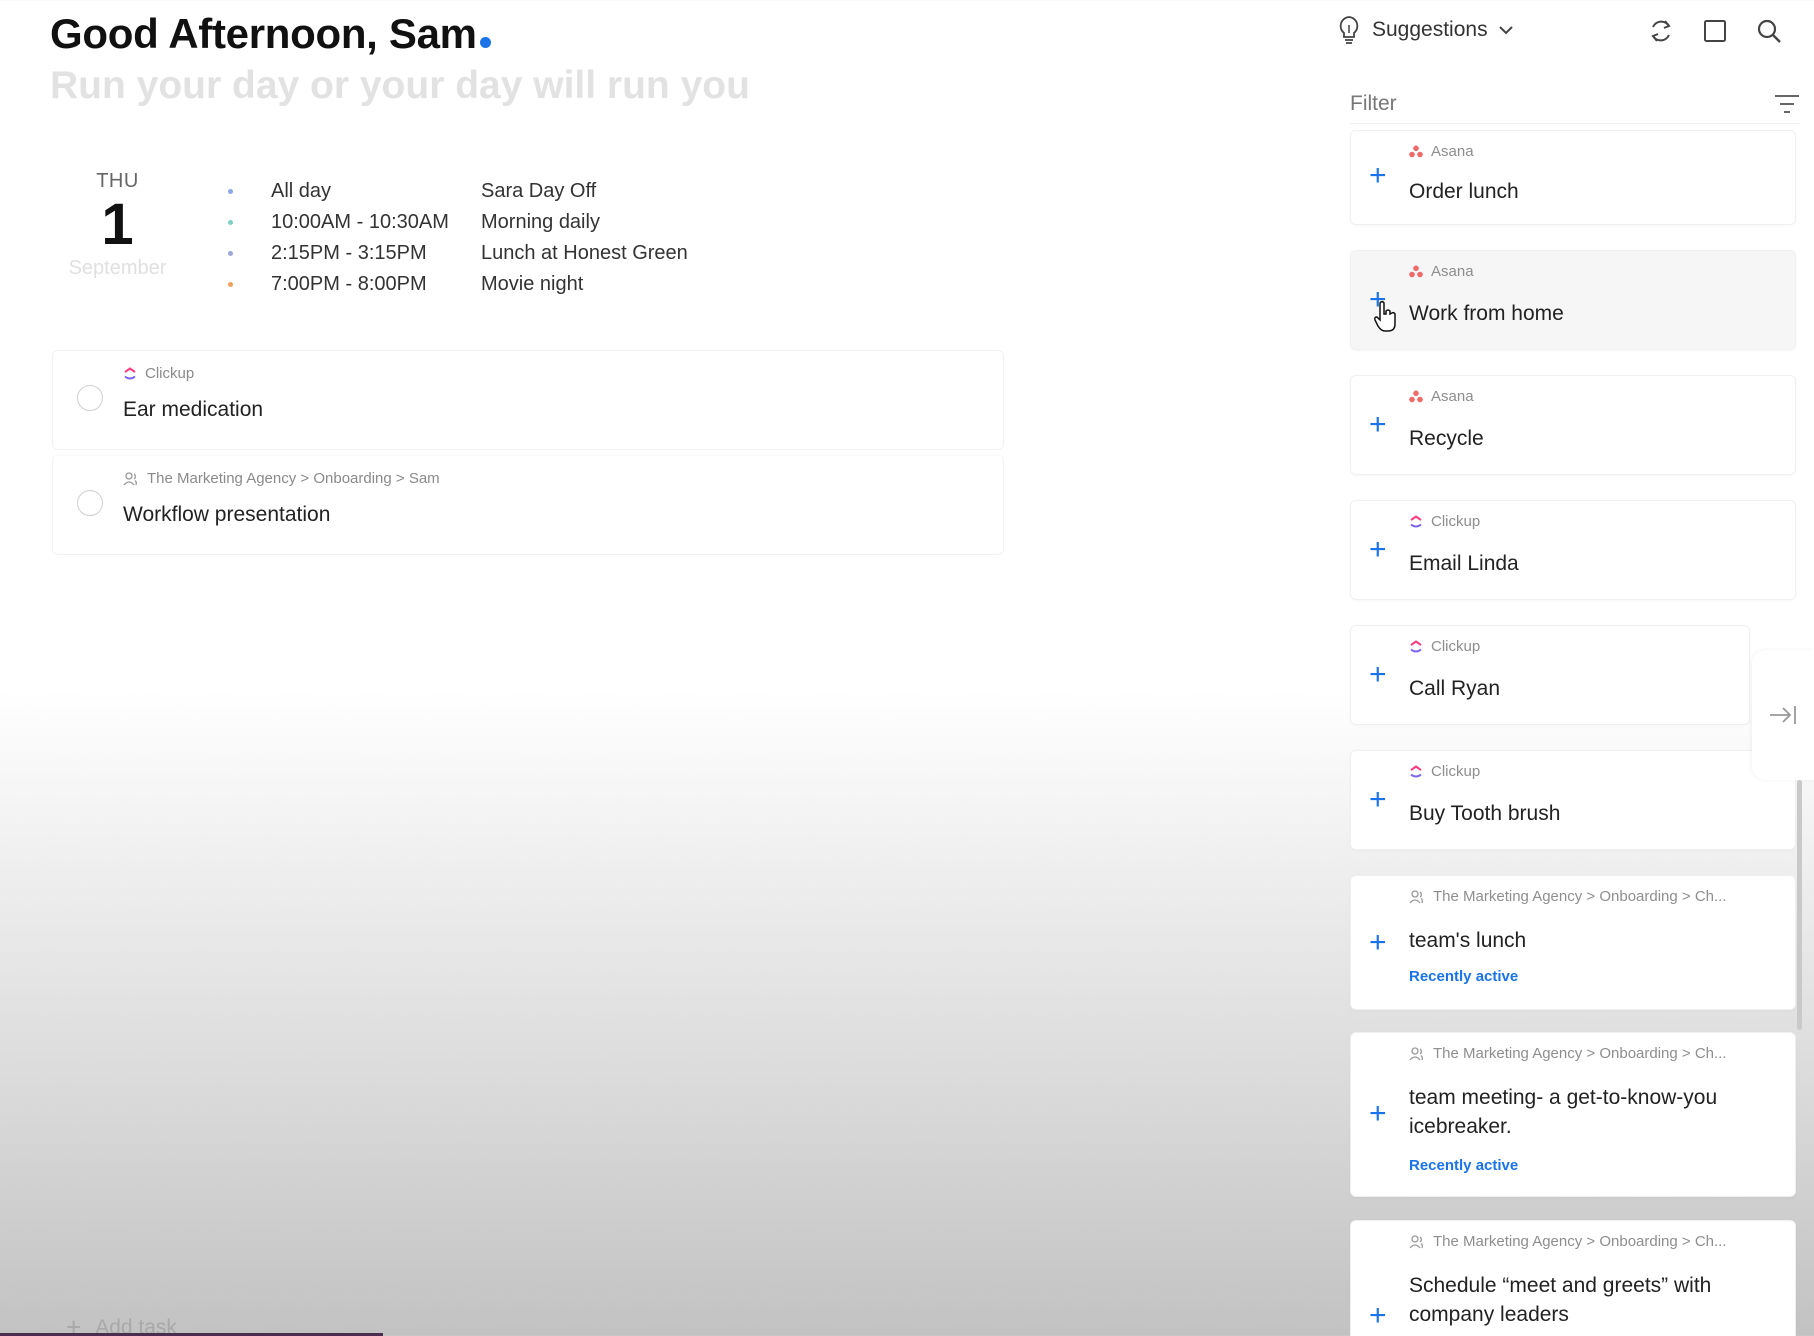 Image resolution: width=1814 pixels, height=1336 pixels. Describe the element at coordinates (301, 191) in the screenshot. I see `event-time: All day` at that location.